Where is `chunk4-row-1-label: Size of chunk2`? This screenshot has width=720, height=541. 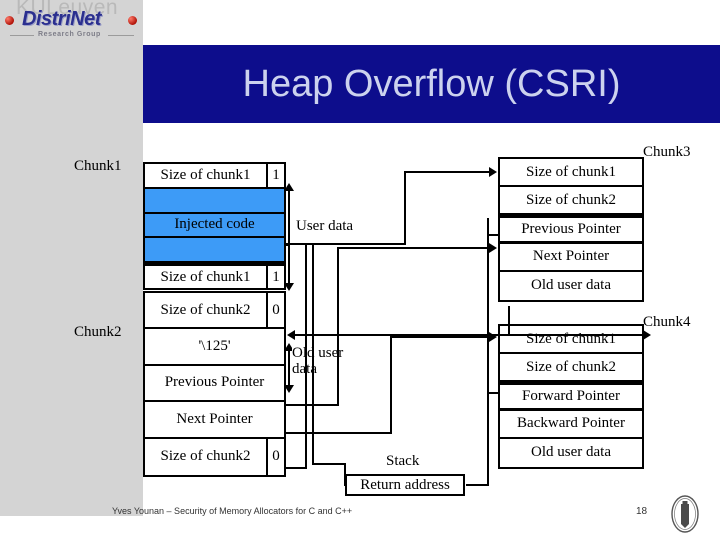
chunk4-row-1-label: Size of chunk2 is located at coordinates (571, 366).